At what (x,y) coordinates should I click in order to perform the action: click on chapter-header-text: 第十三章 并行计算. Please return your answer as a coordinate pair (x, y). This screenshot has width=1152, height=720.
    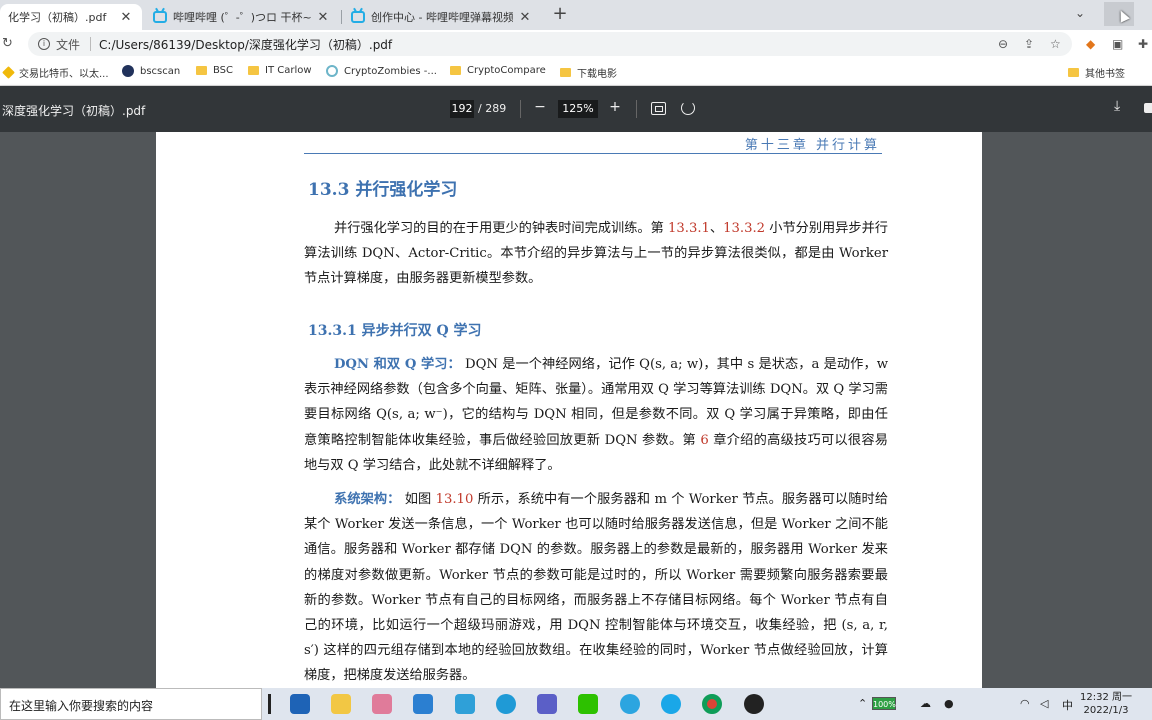
    Looking at the image, I should click on (812, 145).